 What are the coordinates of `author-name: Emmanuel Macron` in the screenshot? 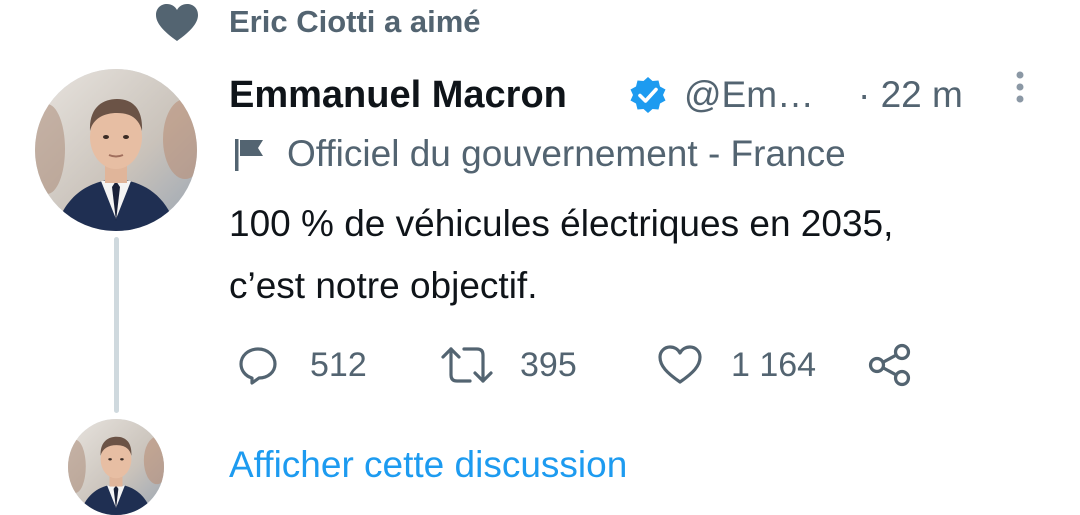 It's located at (398, 95).